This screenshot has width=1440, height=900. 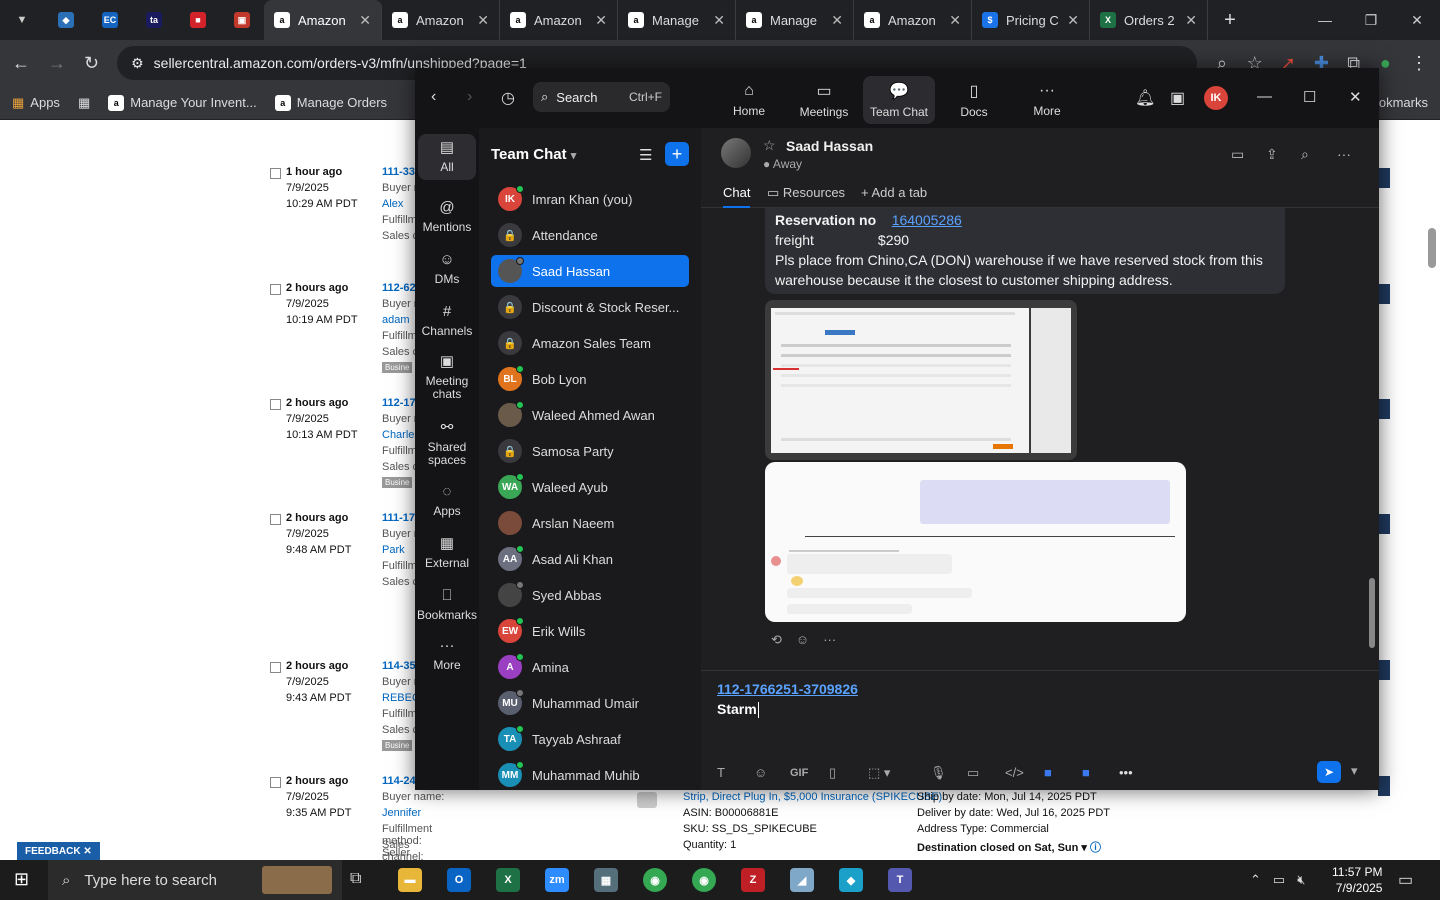 What do you see at coordinates (753, 880) in the screenshot?
I see `filezilla-icon: Z` at bounding box center [753, 880].